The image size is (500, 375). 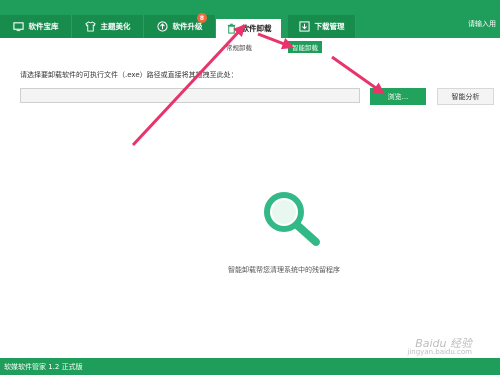 I want to click on top-navigation-bar: 软件宝库 主题美化 软件升级 8 软件卸载 下载管理 请输入用, so click(x=250, y=19).